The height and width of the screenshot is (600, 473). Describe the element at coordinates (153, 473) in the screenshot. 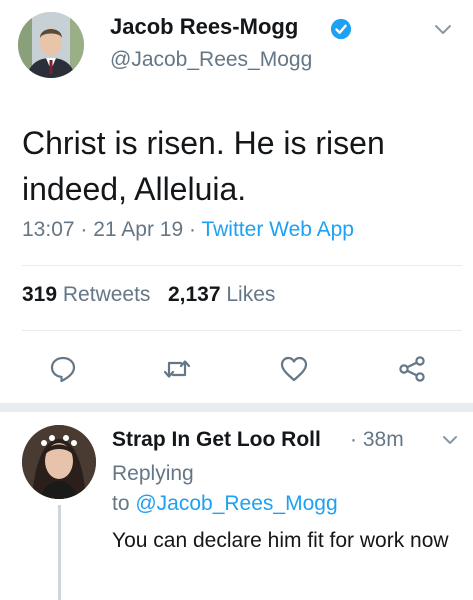

I see `replying-label: Replying` at that location.